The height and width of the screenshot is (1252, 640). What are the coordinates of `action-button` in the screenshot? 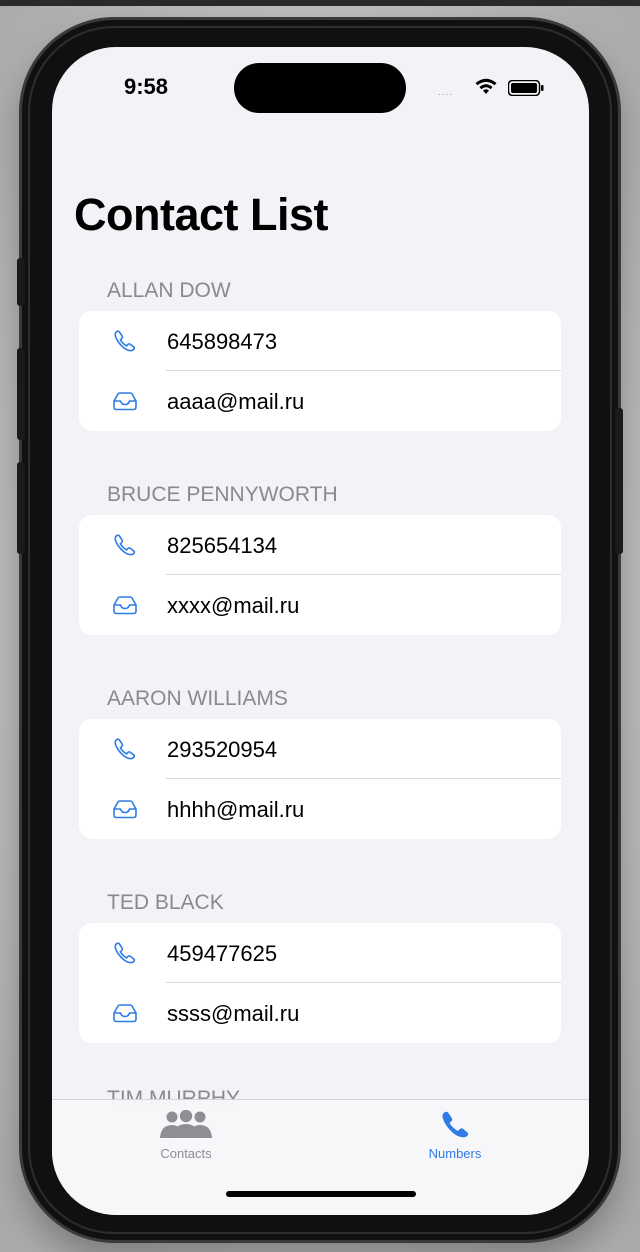 It's located at (21, 282).